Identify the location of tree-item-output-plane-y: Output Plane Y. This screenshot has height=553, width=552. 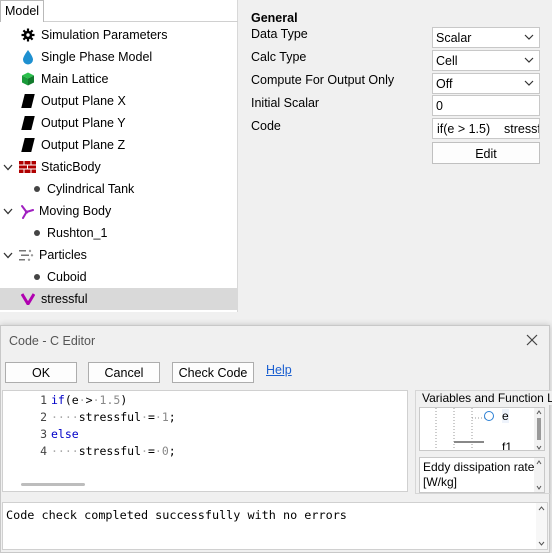
(73, 123).